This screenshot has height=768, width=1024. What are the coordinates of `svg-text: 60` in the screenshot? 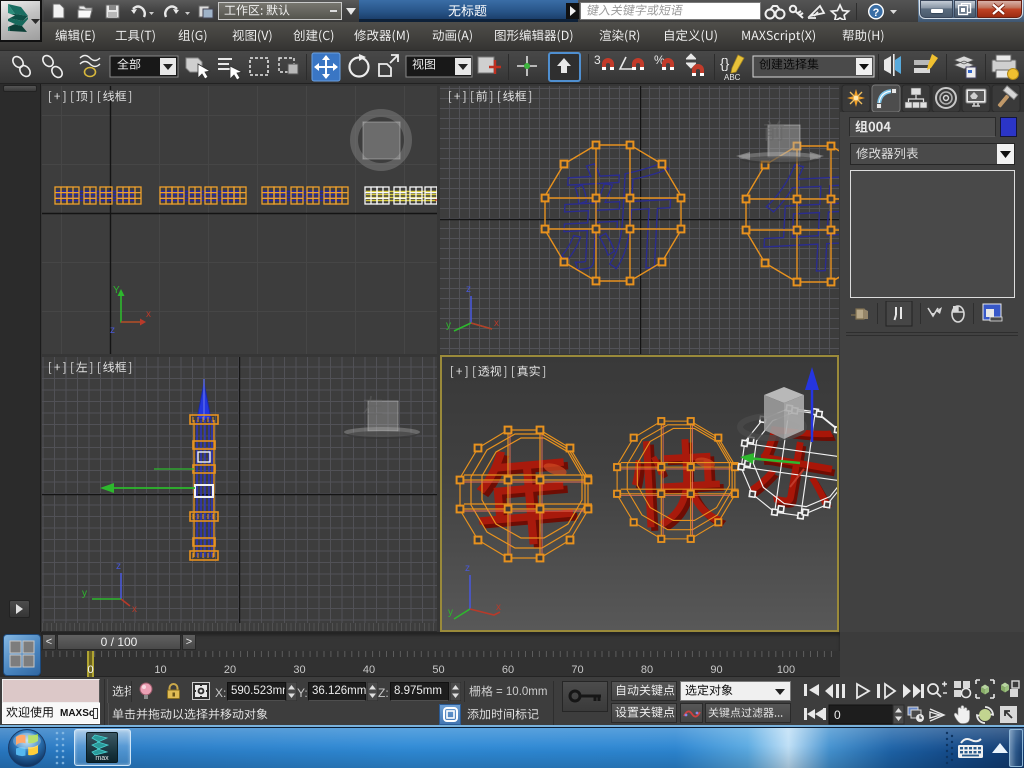 It's located at (508, 670).